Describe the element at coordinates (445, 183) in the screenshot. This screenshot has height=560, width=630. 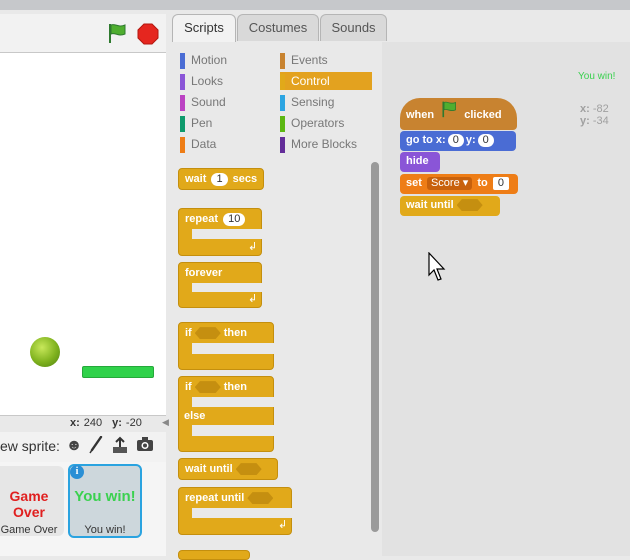
I see `variable-name: Score` at that location.